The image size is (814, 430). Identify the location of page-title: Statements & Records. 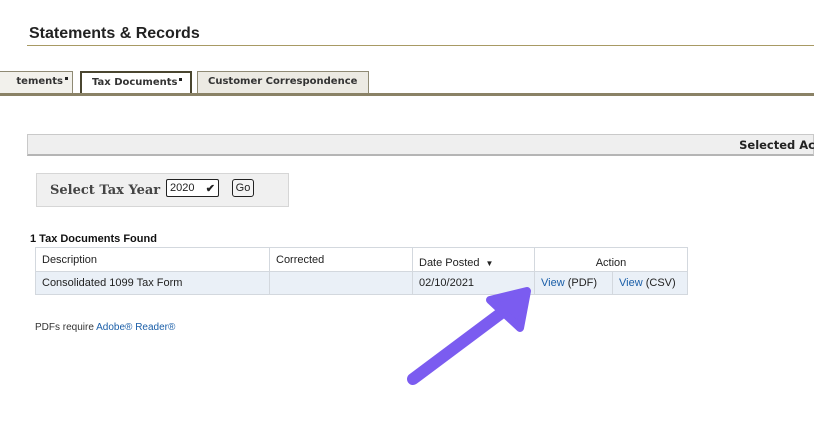
(114, 33).